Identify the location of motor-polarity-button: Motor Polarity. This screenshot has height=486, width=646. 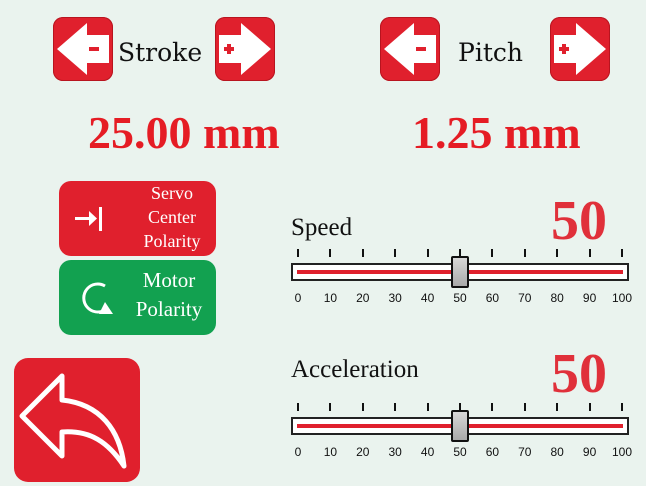
(137, 297).